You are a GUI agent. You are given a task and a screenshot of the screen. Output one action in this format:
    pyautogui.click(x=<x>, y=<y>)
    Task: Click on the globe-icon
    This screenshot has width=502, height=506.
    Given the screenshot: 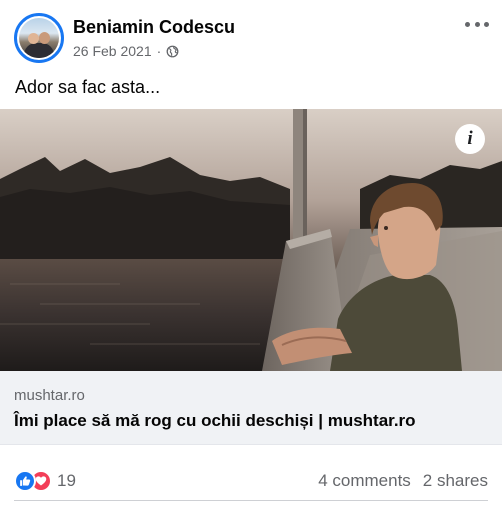 What is the action you would take?
    pyautogui.click(x=172, y=51)
    